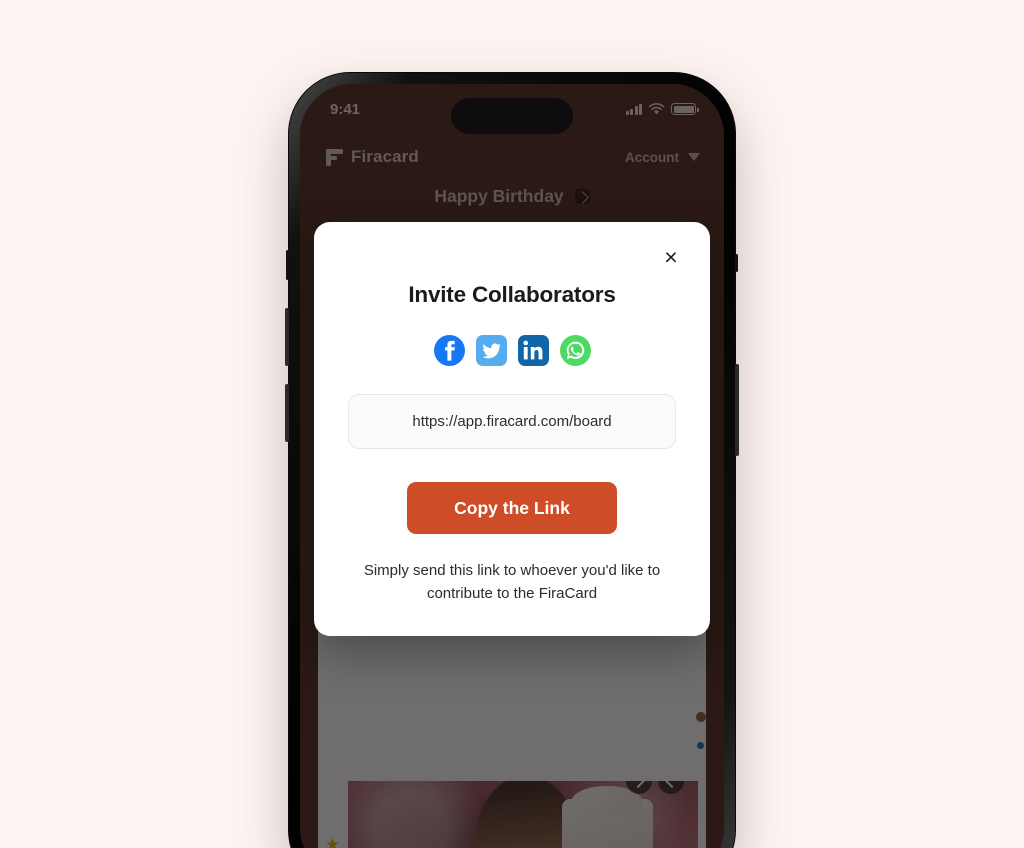  What do you see at coordinates (575, 350) in the screenshot?
I see `whatsapp-icon` at bounding box center [575, 350].